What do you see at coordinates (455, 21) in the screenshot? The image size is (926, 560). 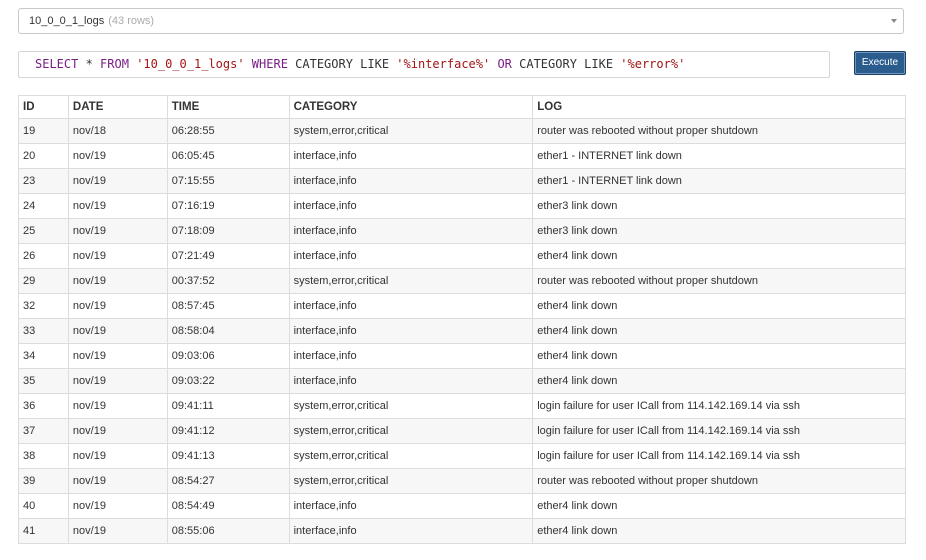 I see `table-select-value: 10_0_0_1_logs (43 rows)` at bounding box center [455, 21].